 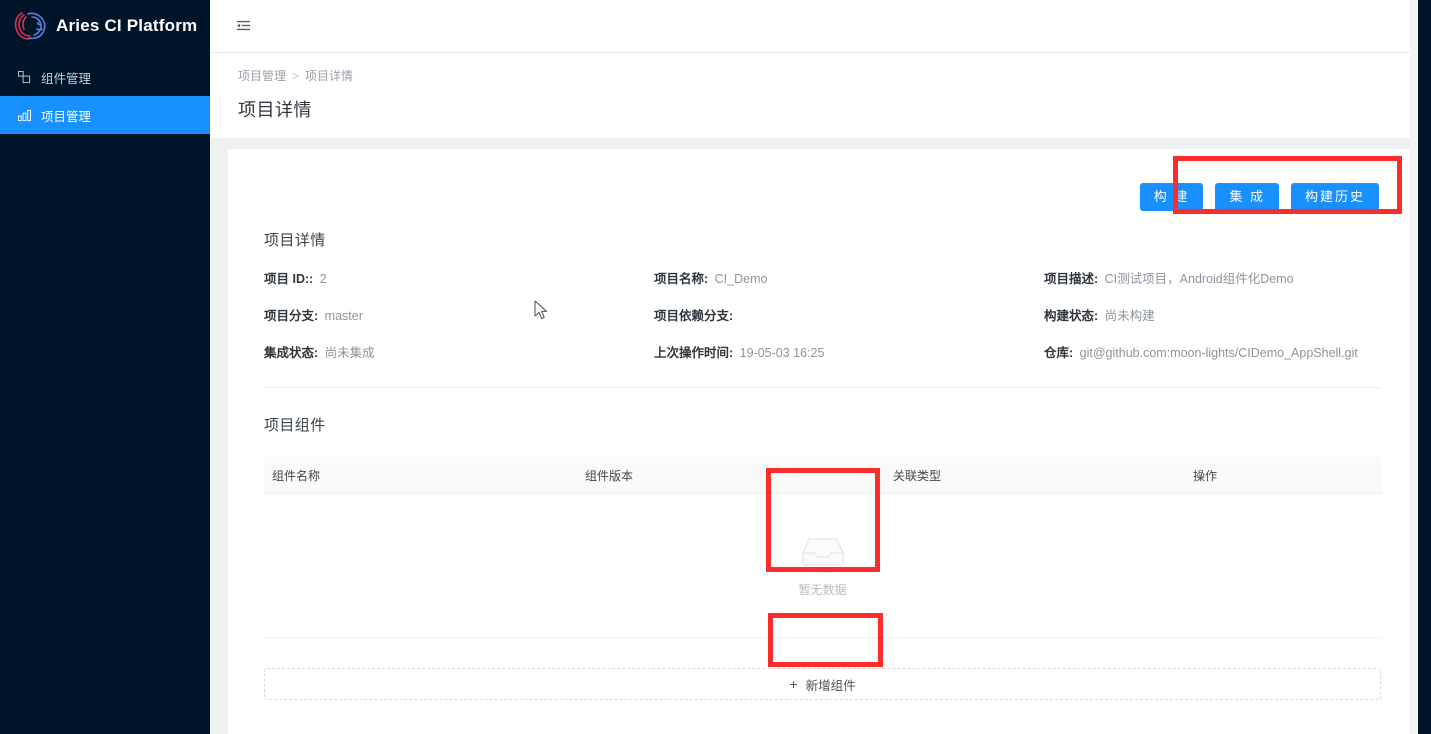 What do you see at coordinates (459, 314) in the screenshot?
I see `info-field-project-branch: 项目分支: master` at bounding box center [459, 314].